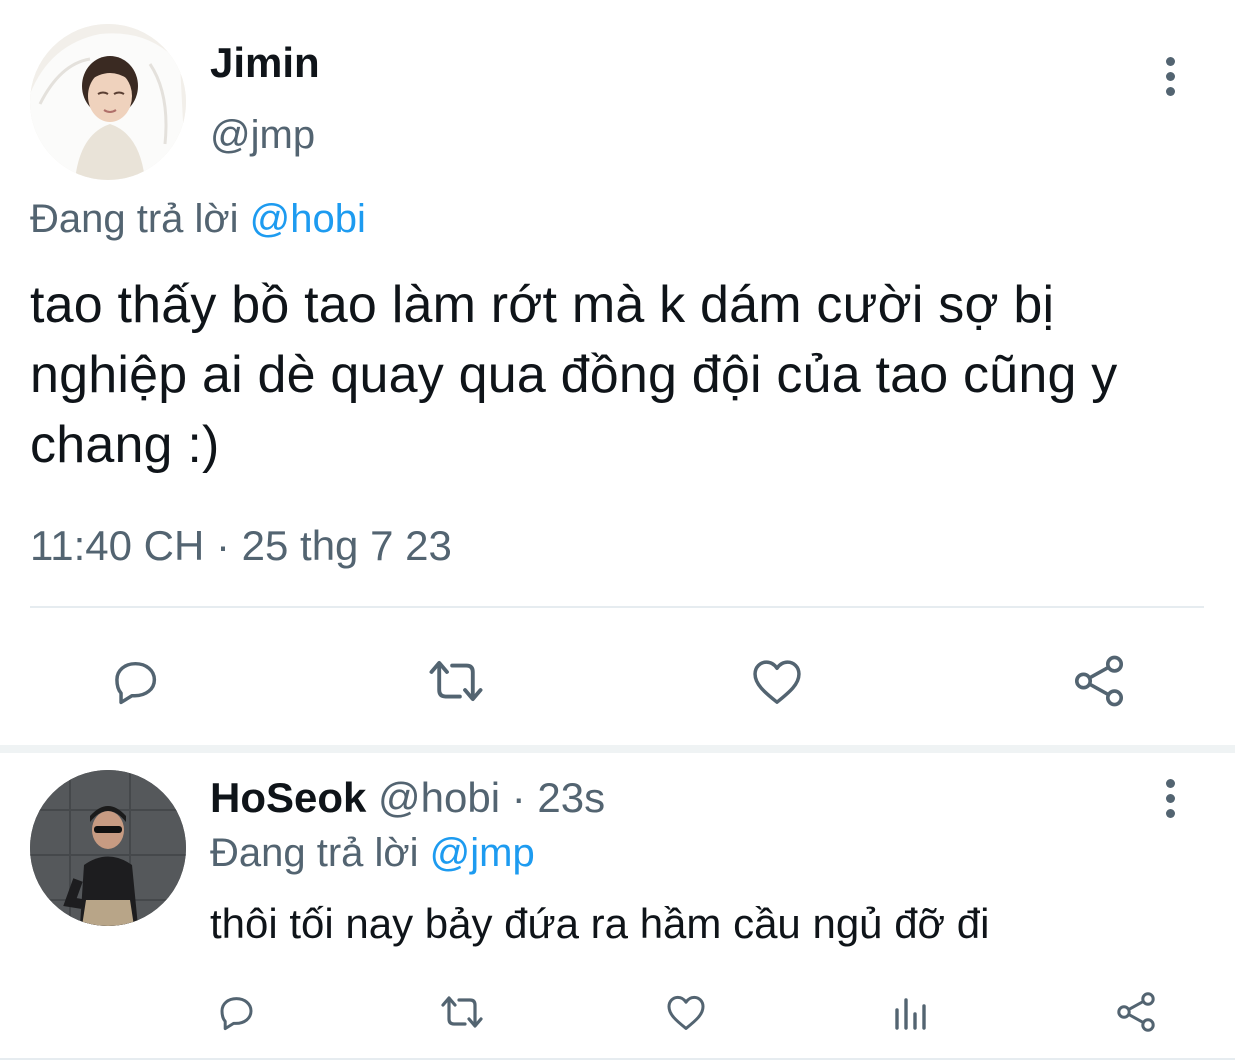 This screenshot has width=1235, height=1062. I want to click on profile-photo-jimin, so click(108, 102).